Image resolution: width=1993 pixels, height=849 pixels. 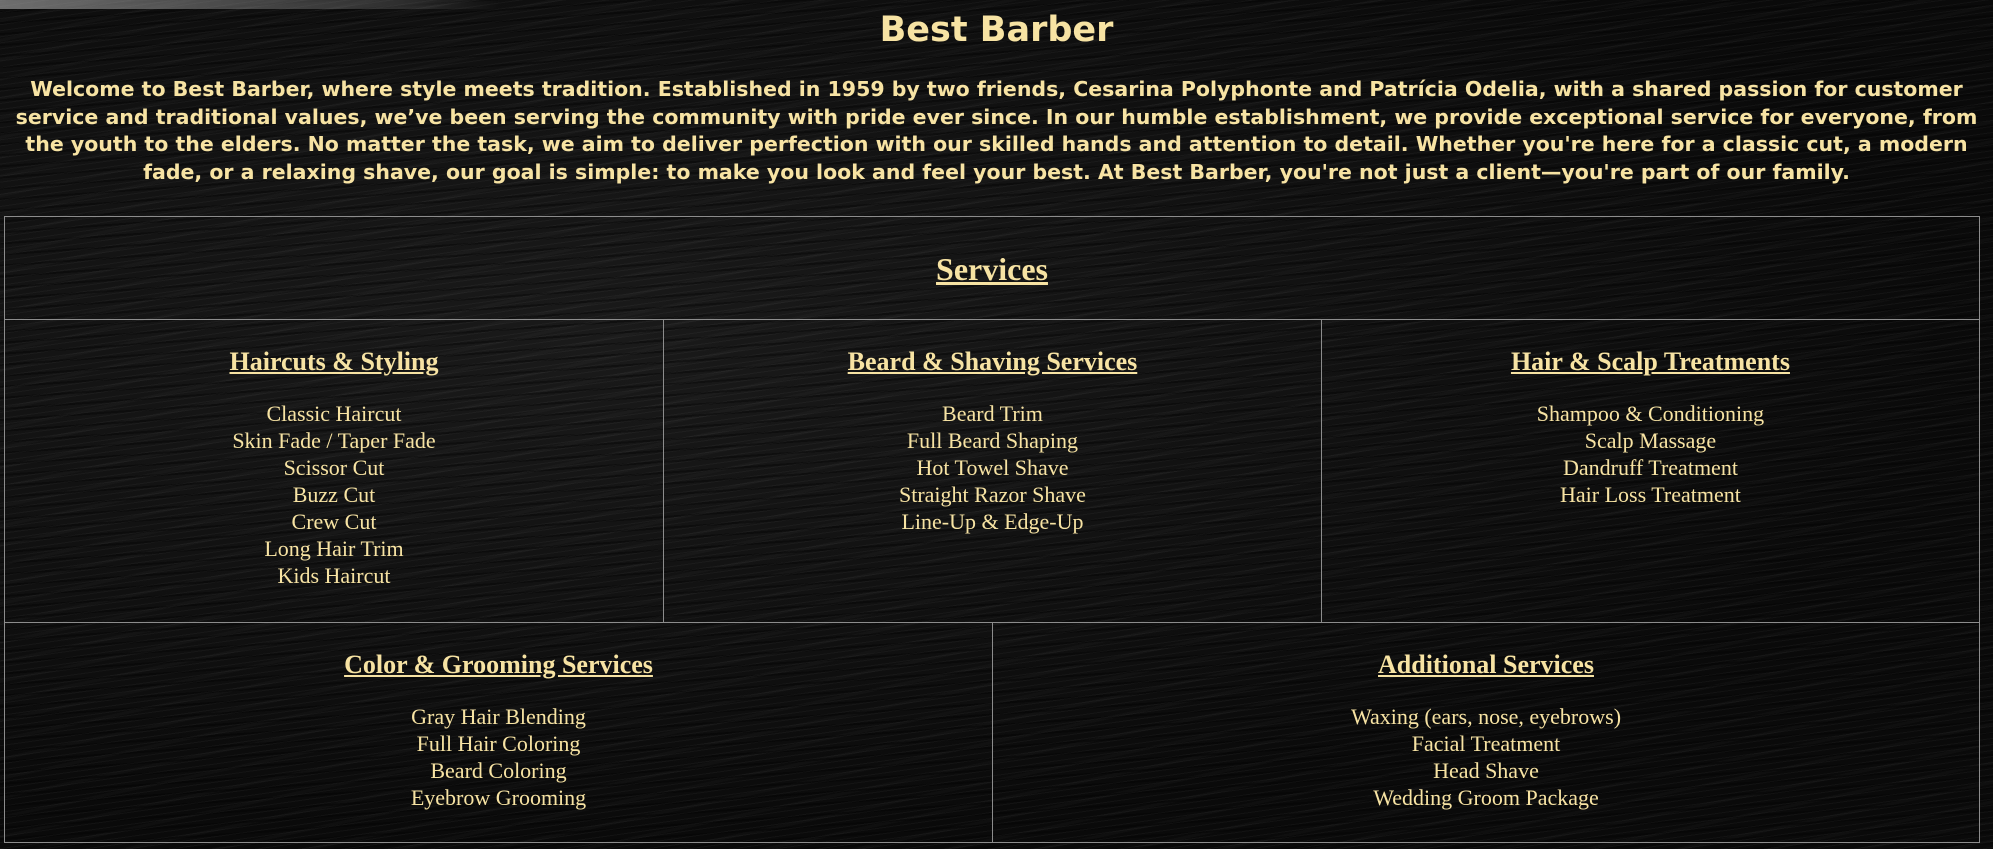 I want to click on service-item: Beard Trim, so click(x=992, y=413).